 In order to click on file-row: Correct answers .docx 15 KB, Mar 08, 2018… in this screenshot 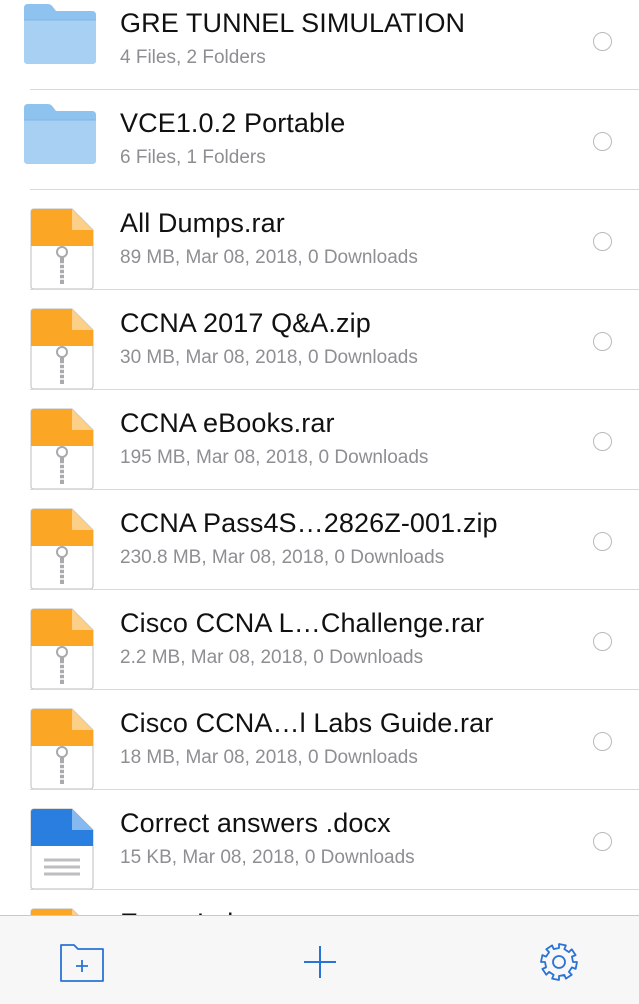, I will do `click(319, 840)`.